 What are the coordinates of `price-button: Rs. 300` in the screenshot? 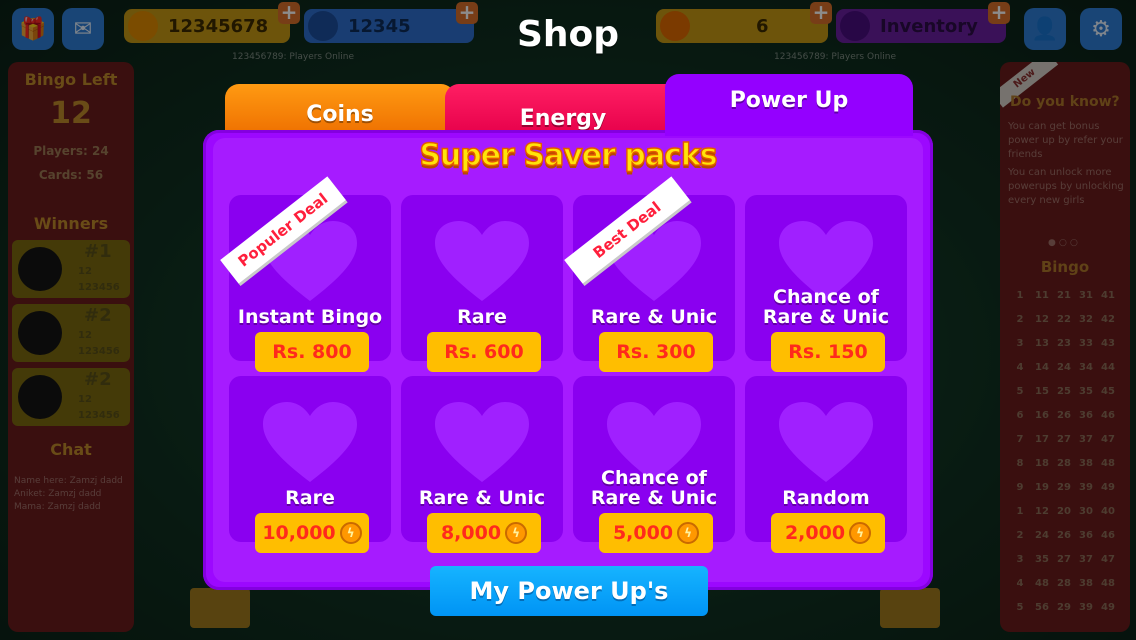 It's located at (656, 352).